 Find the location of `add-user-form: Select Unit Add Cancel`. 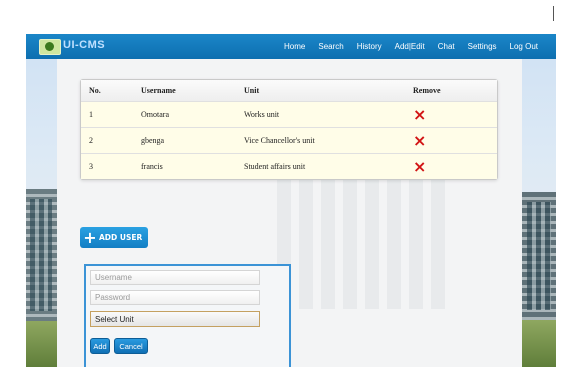

add-user-form: Select Unit Add Cancel is located at coordinates (187, 315).